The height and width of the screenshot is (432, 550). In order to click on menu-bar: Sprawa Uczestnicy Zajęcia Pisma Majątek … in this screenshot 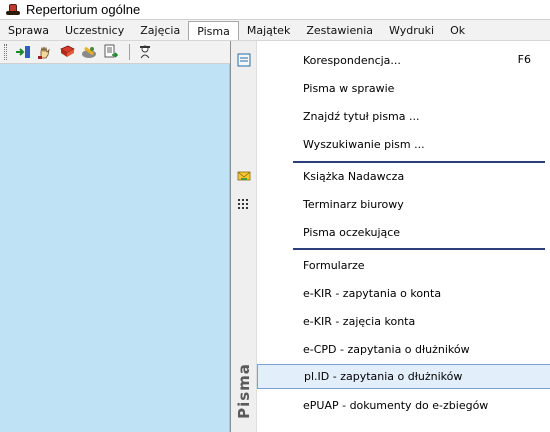, I will do `click(275, 30)`.